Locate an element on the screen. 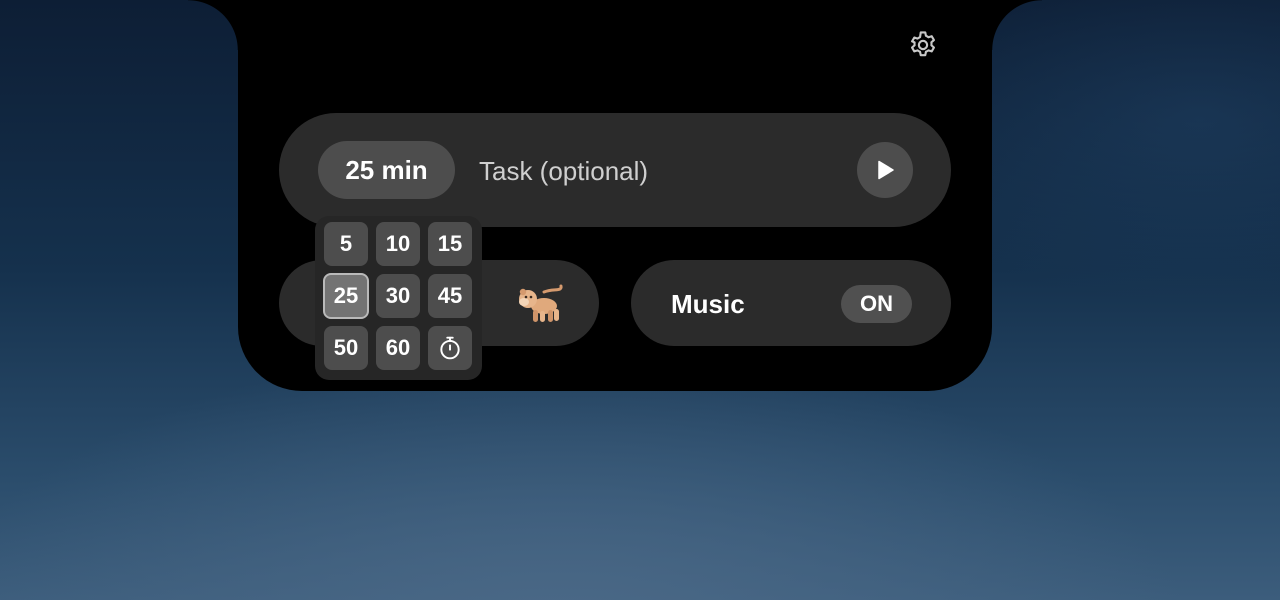 This screenshot has width=1280, height=600. custom-timer-button is located at coordinates (450, 348).